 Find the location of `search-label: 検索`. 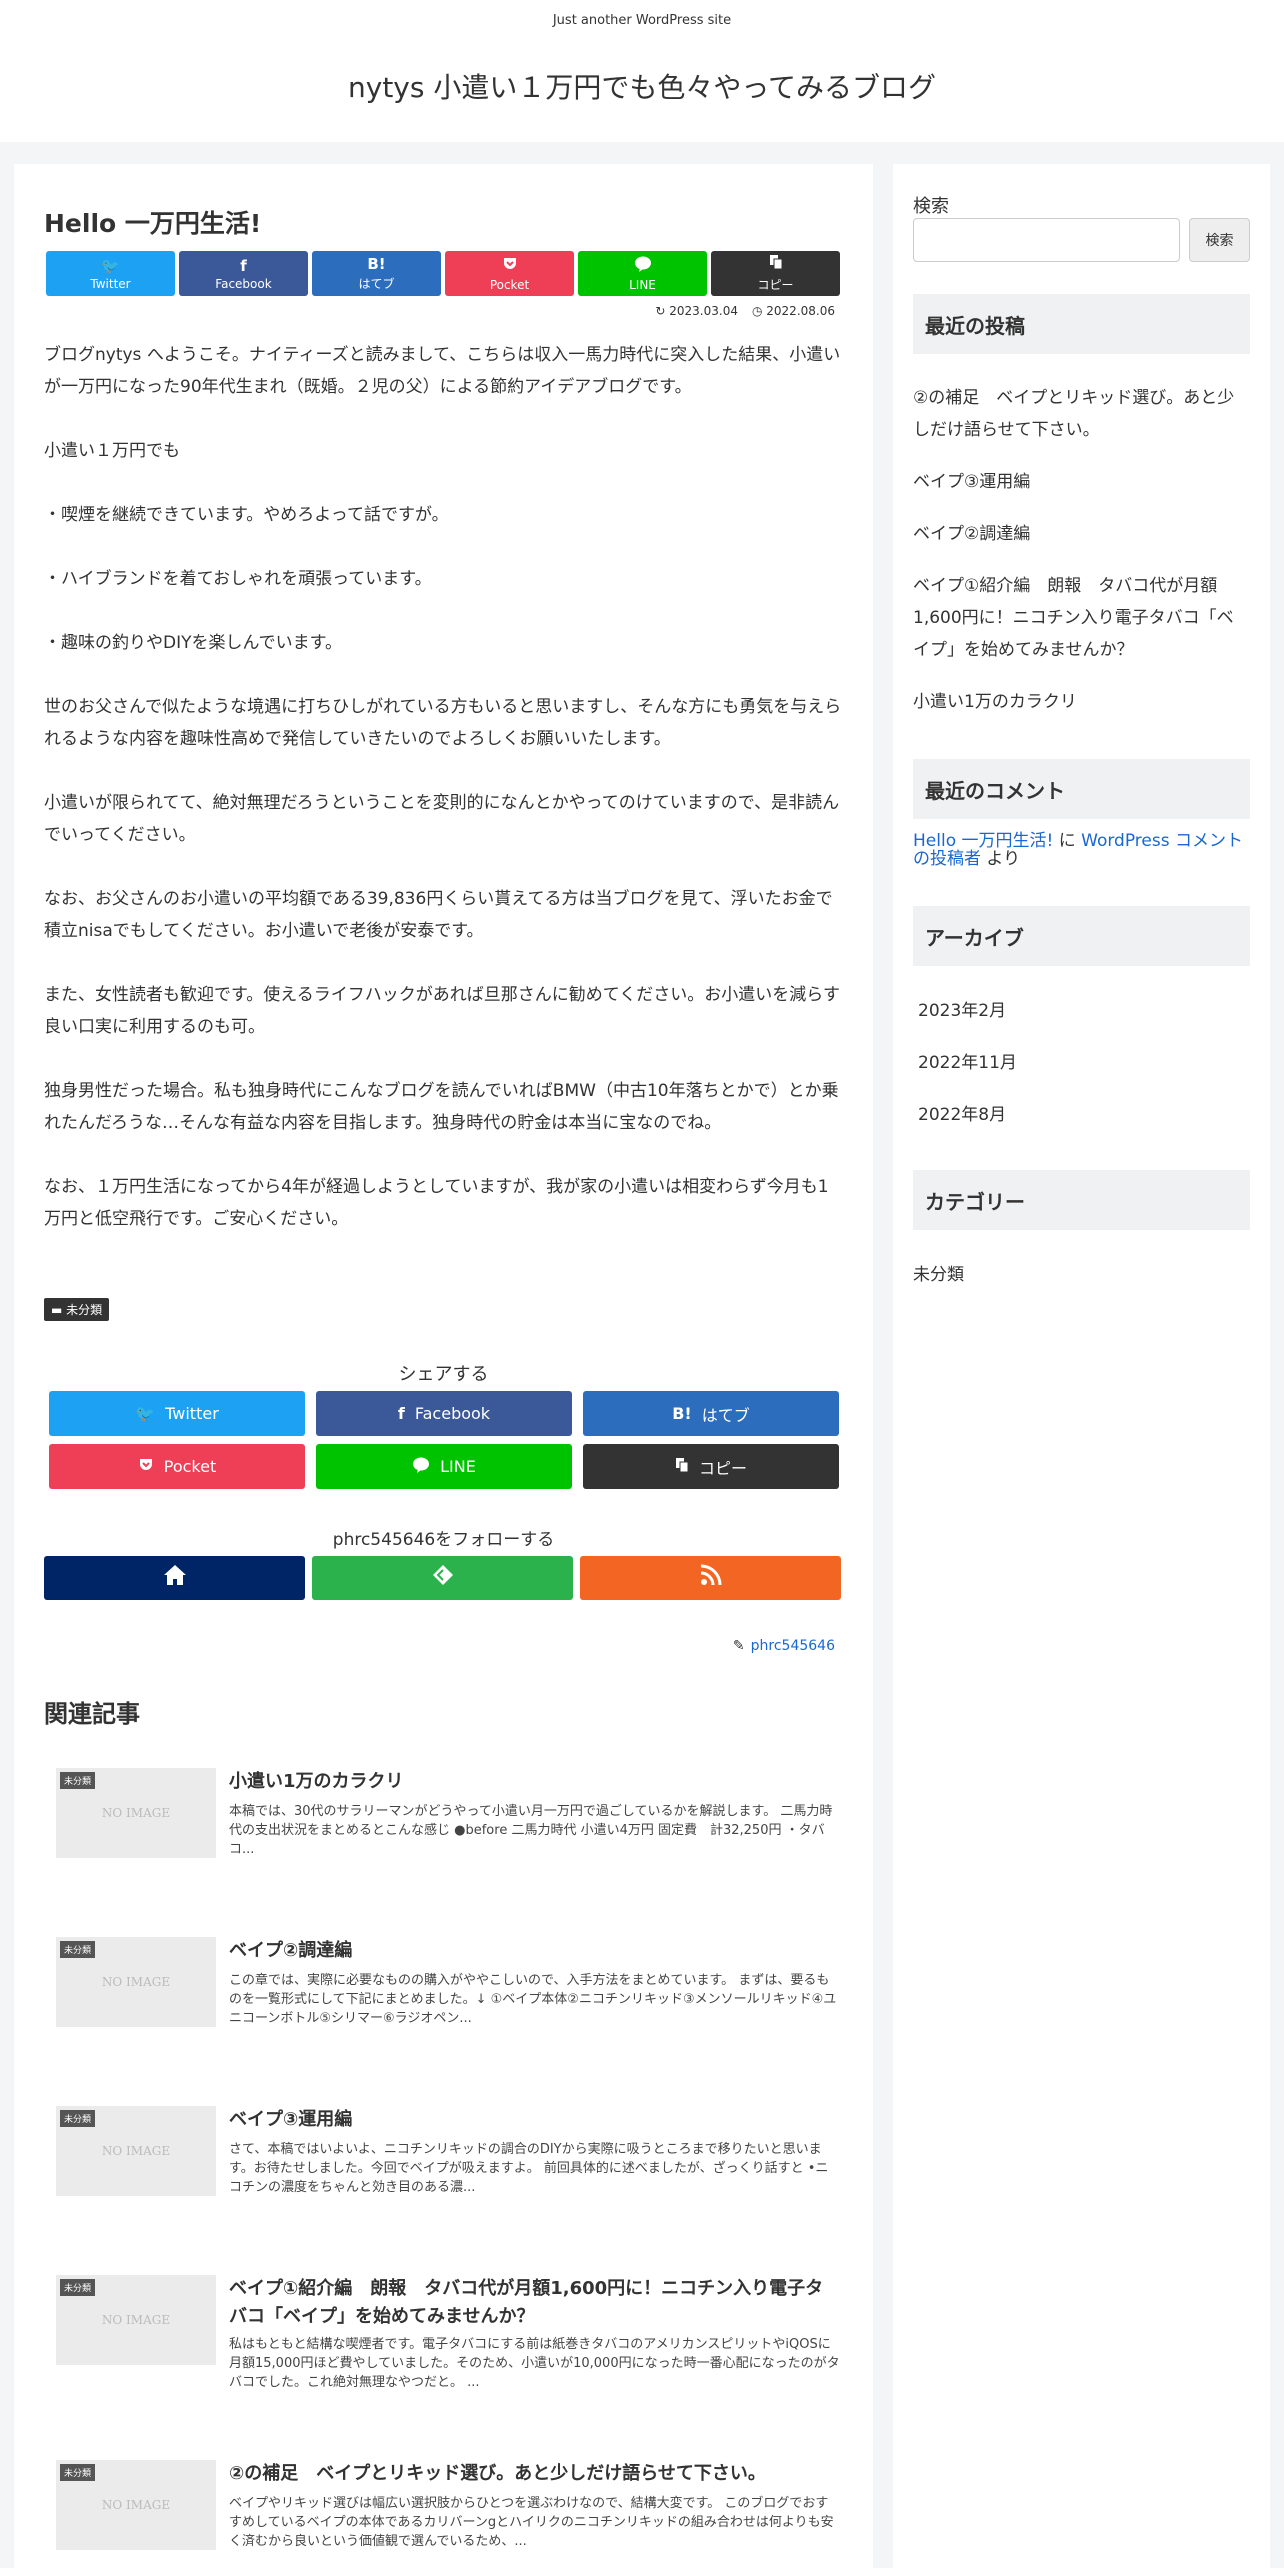

search-label: 検索 is located at coordinates (931, 206).